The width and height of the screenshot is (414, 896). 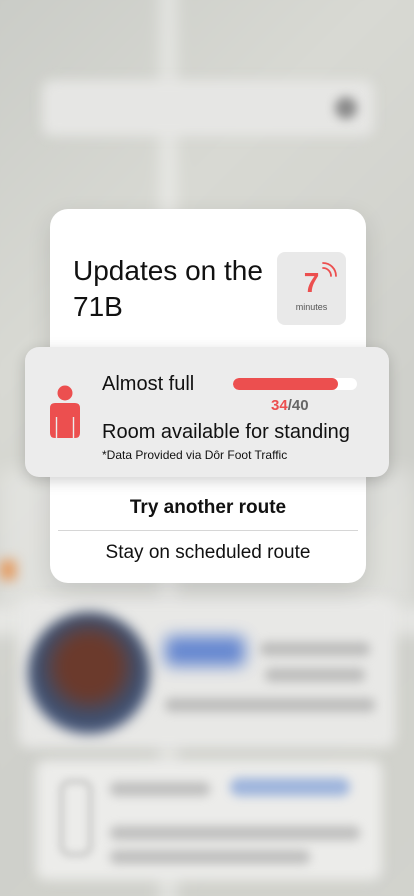 I want to click on background-search-bar, so click(x=208, y=108).